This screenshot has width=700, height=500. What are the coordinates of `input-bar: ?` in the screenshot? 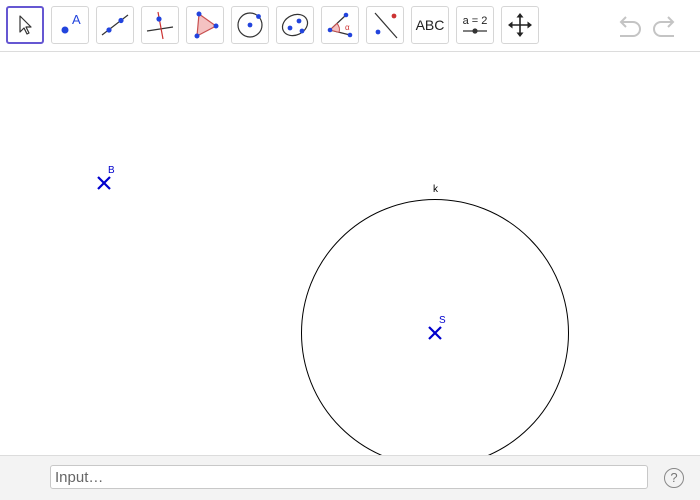 It's located at (350, 477).